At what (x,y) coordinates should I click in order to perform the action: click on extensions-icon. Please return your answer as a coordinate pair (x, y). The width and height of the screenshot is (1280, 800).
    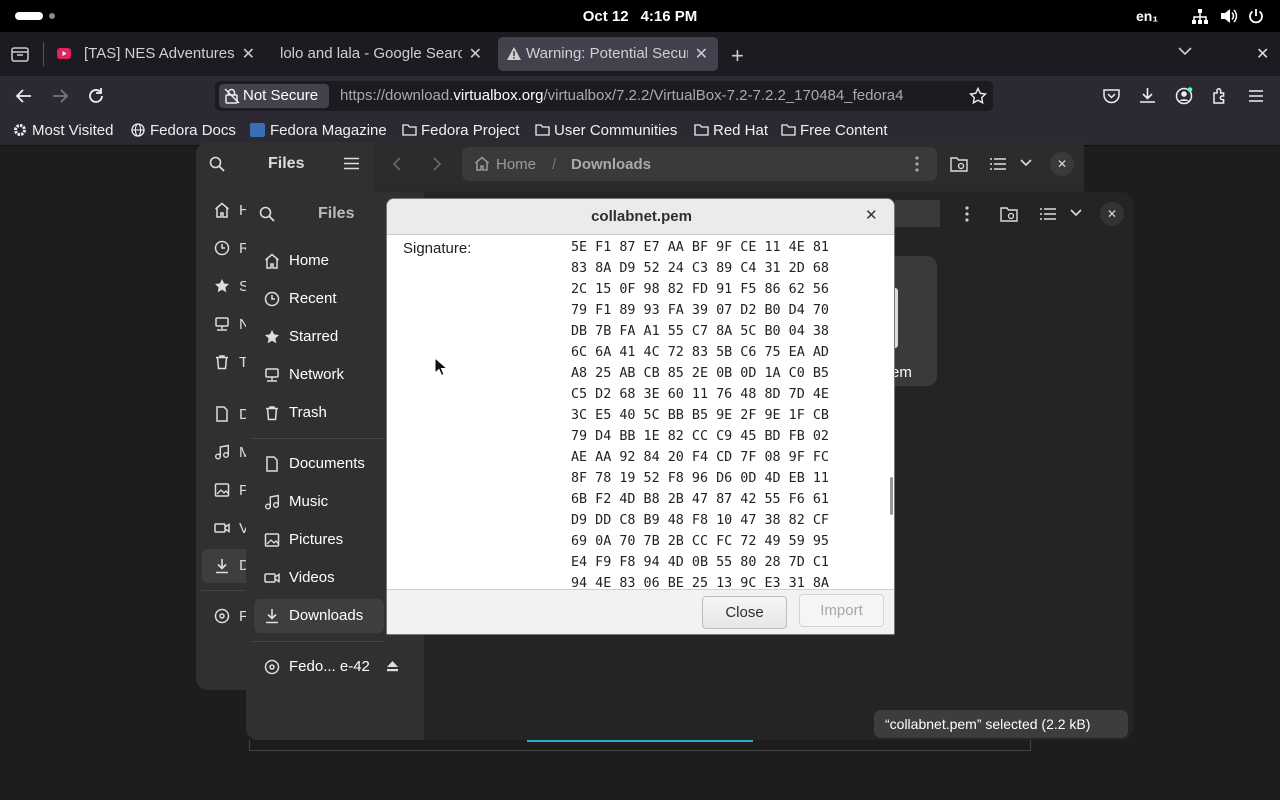
    Looking at the image, I should click on (1220, 96).